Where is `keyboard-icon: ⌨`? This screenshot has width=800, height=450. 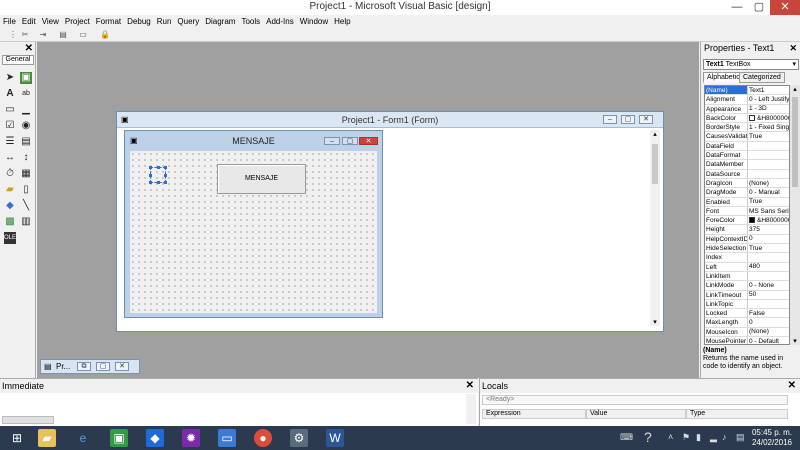 keyboard-icon: ⌨ is located at coordinates (626, 437).